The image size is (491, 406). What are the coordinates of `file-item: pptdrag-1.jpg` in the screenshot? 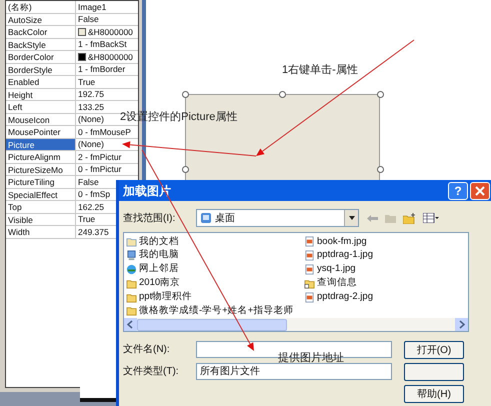 It's located at (385, 255).